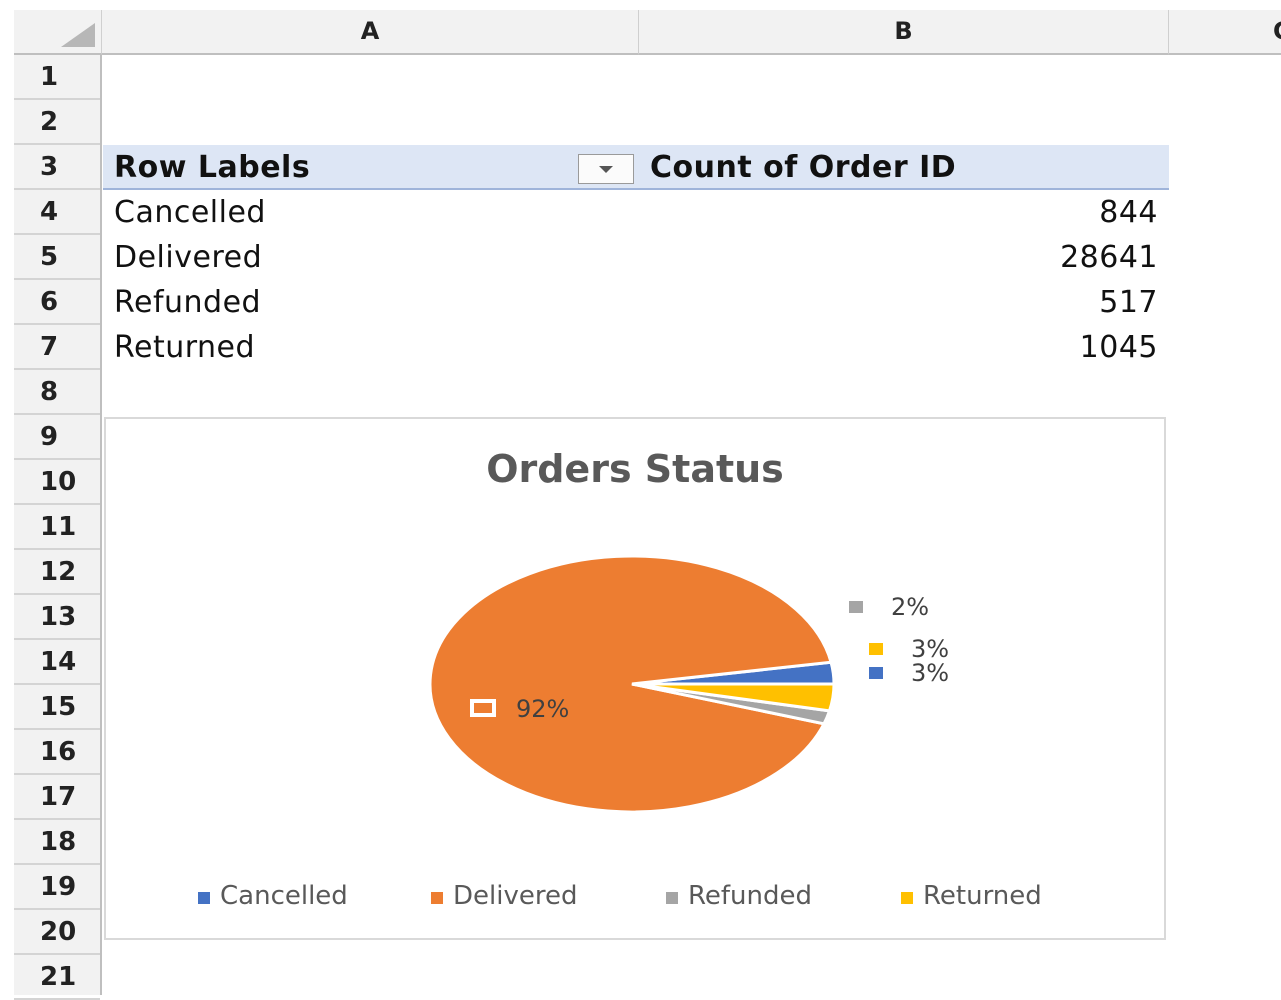 The image size is (1281, 1000). I want to click on row-header-21: 21, so click(57, 977).